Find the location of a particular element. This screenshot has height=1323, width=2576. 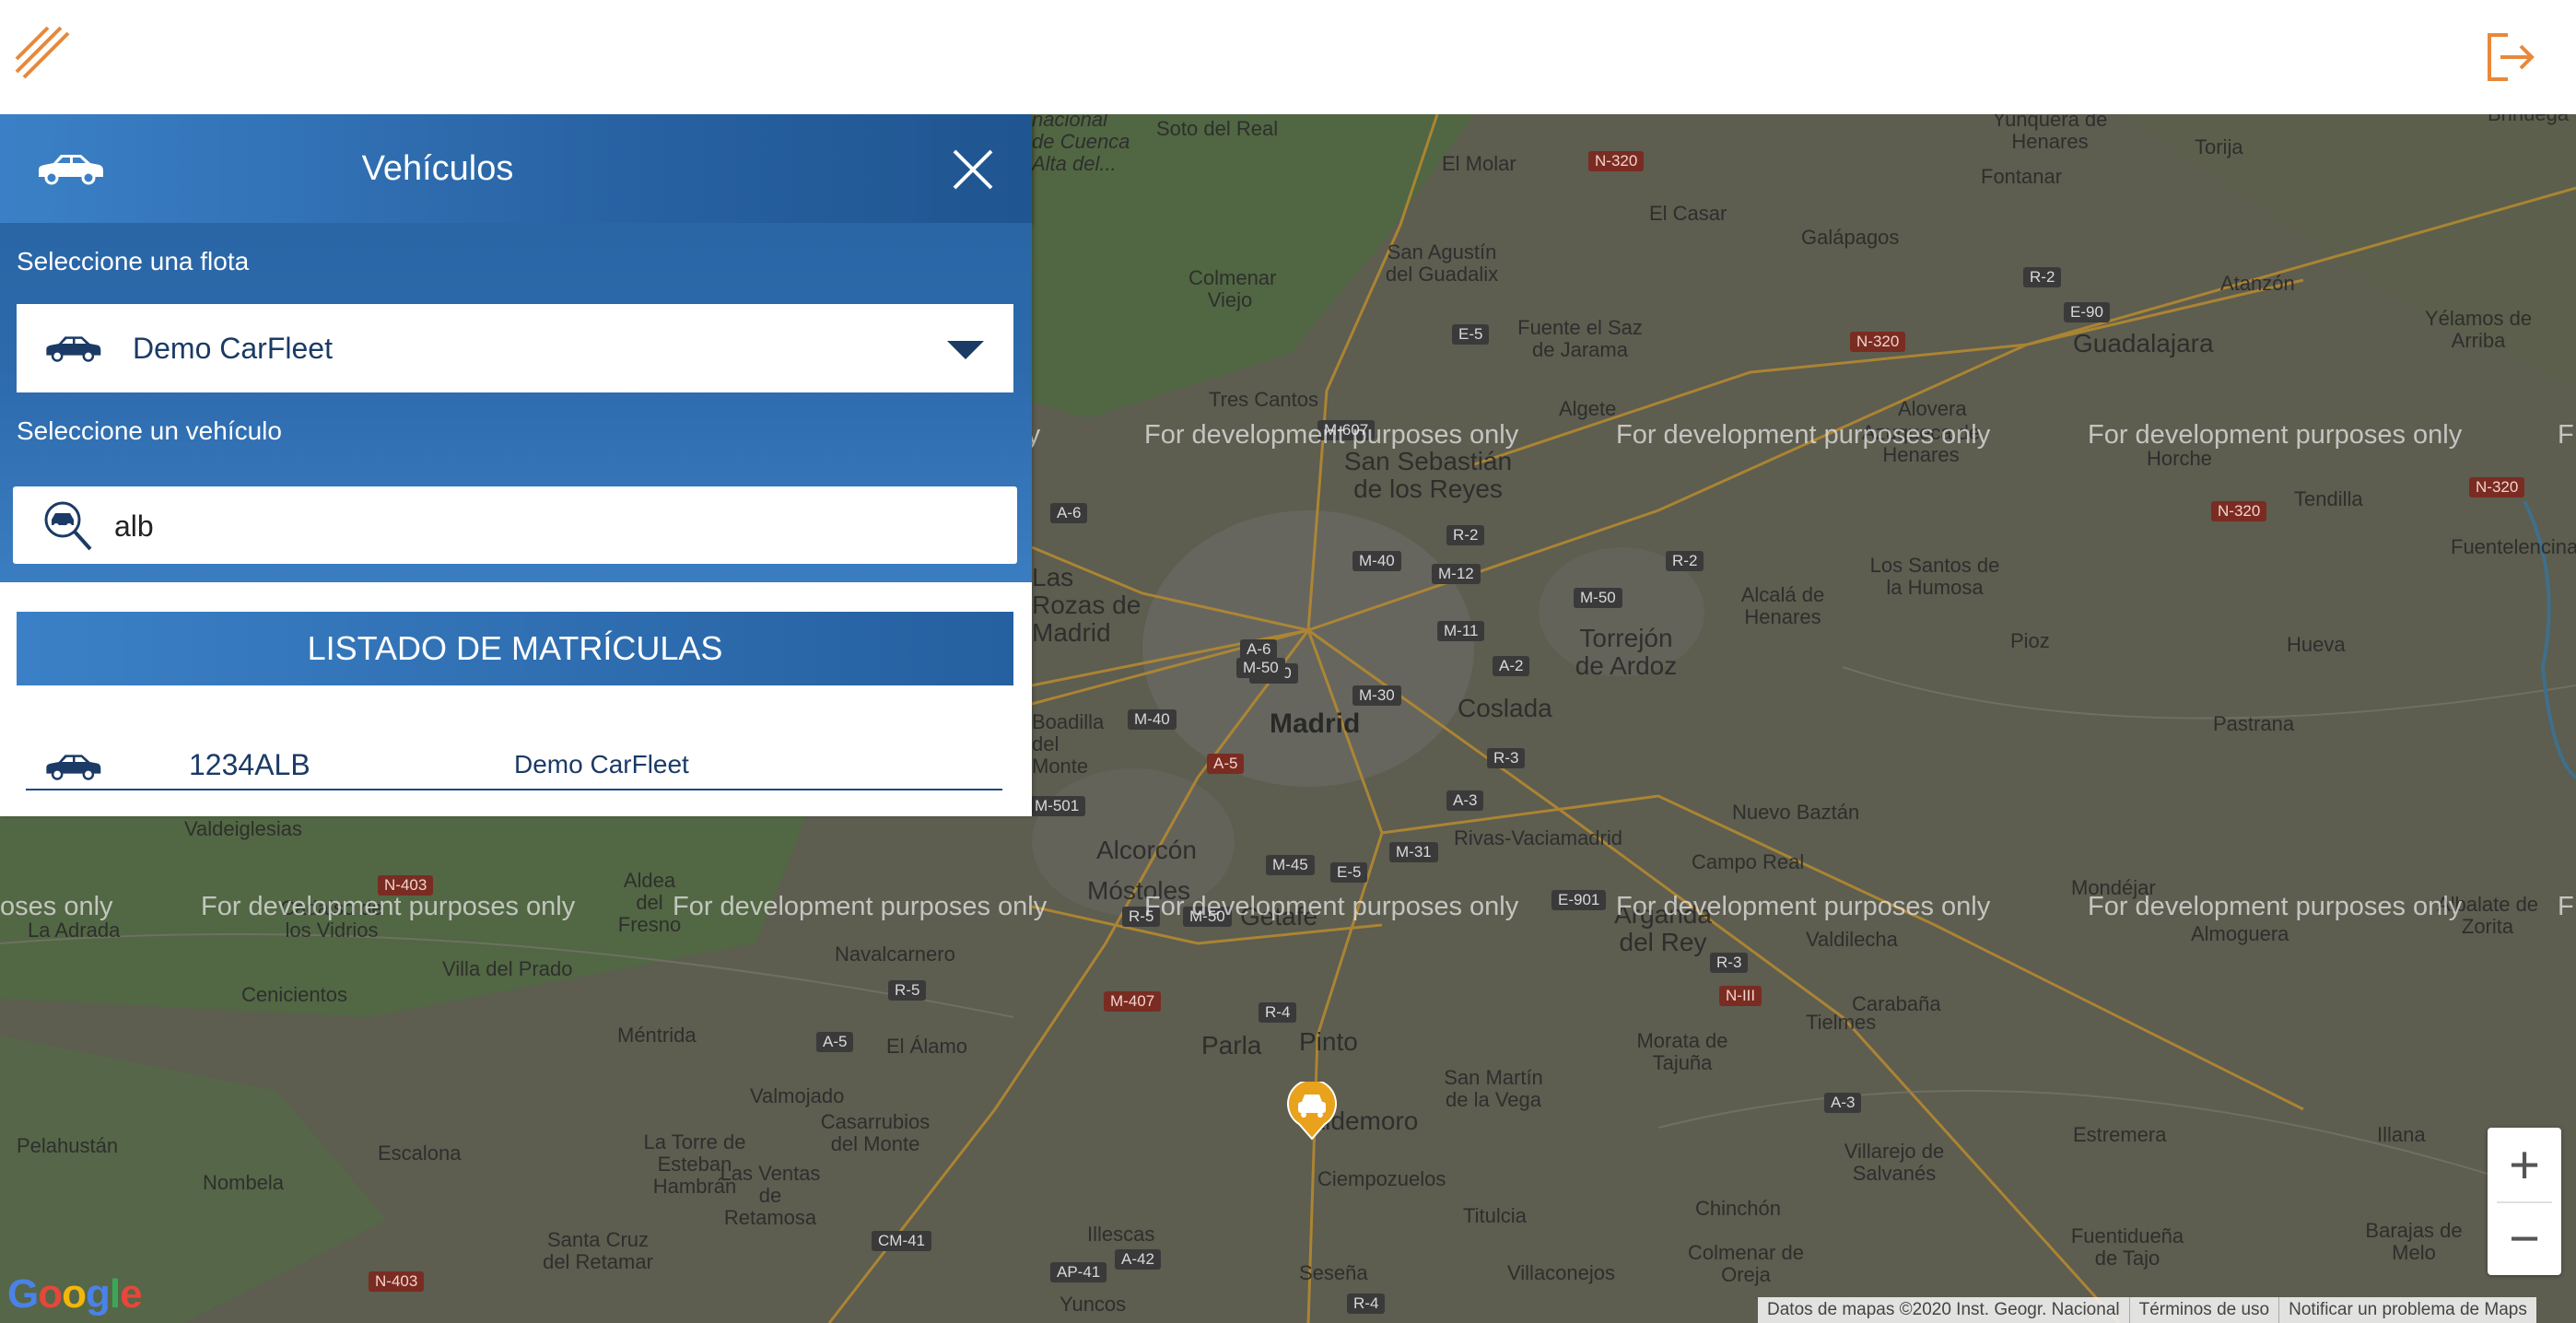

map-place-label: Escalona is located at coordinates (420, 1153).